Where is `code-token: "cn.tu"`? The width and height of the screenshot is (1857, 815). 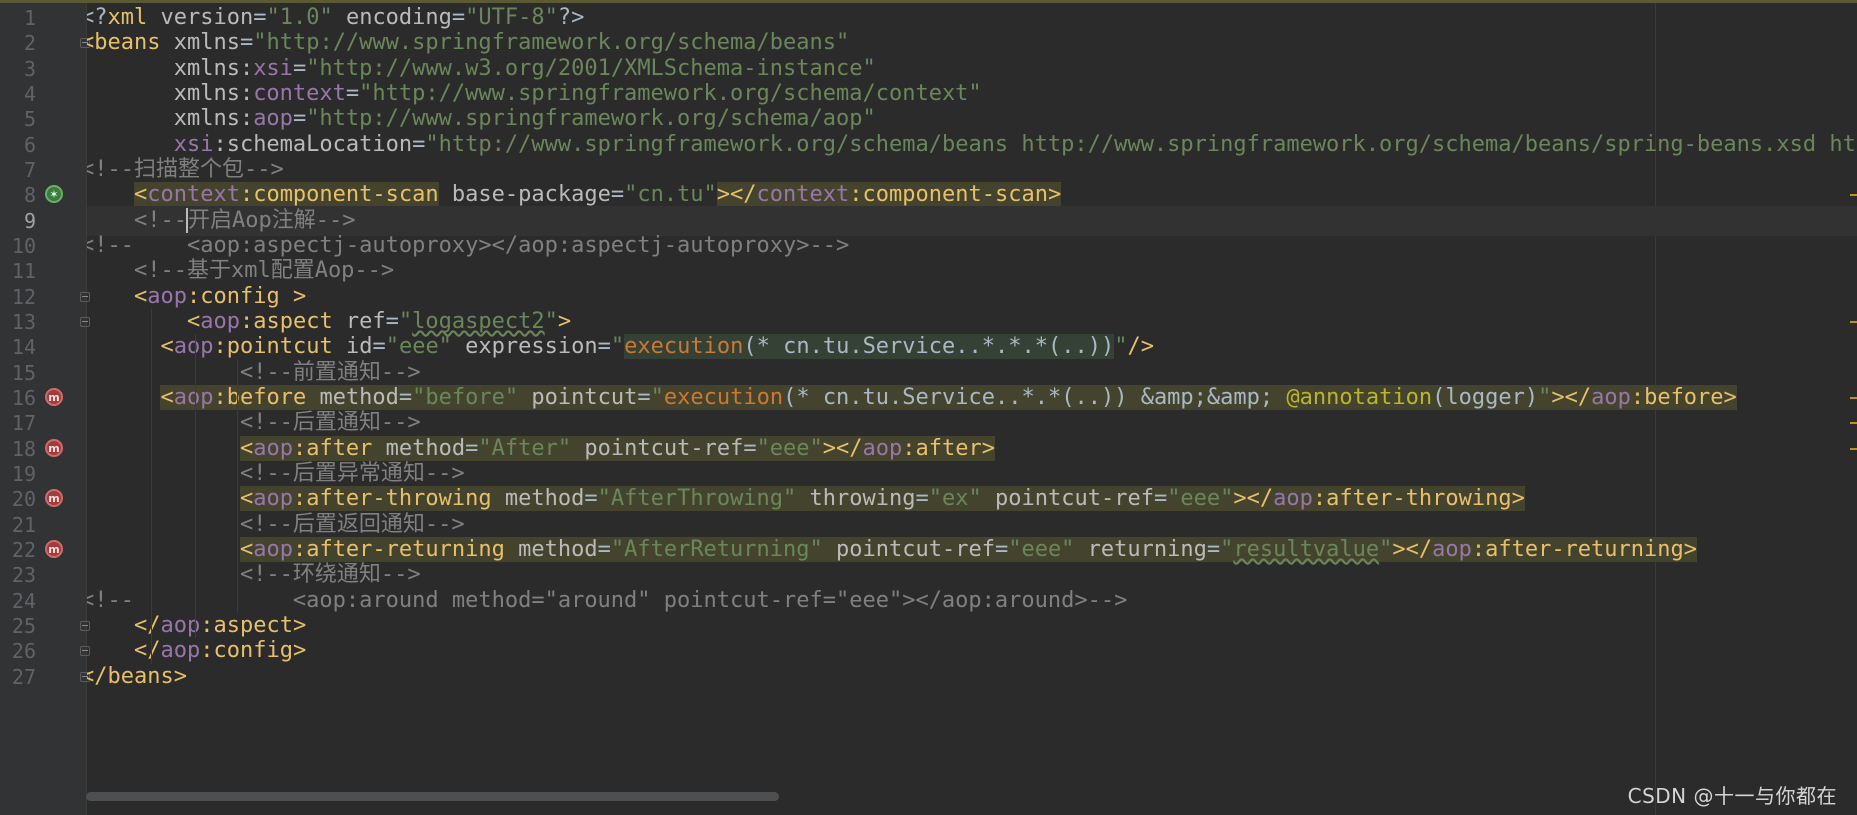
code-token: "cn.tu" is located at coordinates (670, 195).